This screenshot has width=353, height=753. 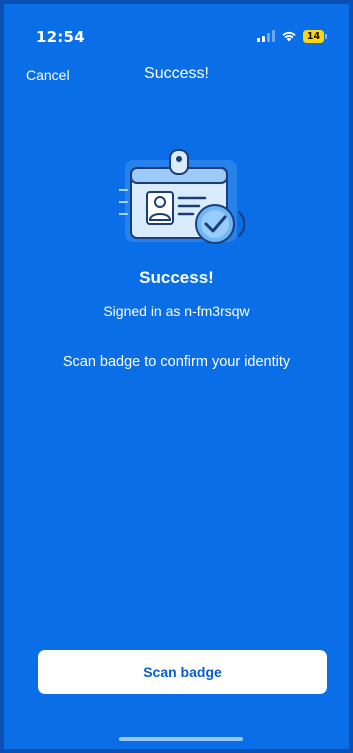 I want to click on nav-bar: Cancel Success!, so click(x=176, y=76).